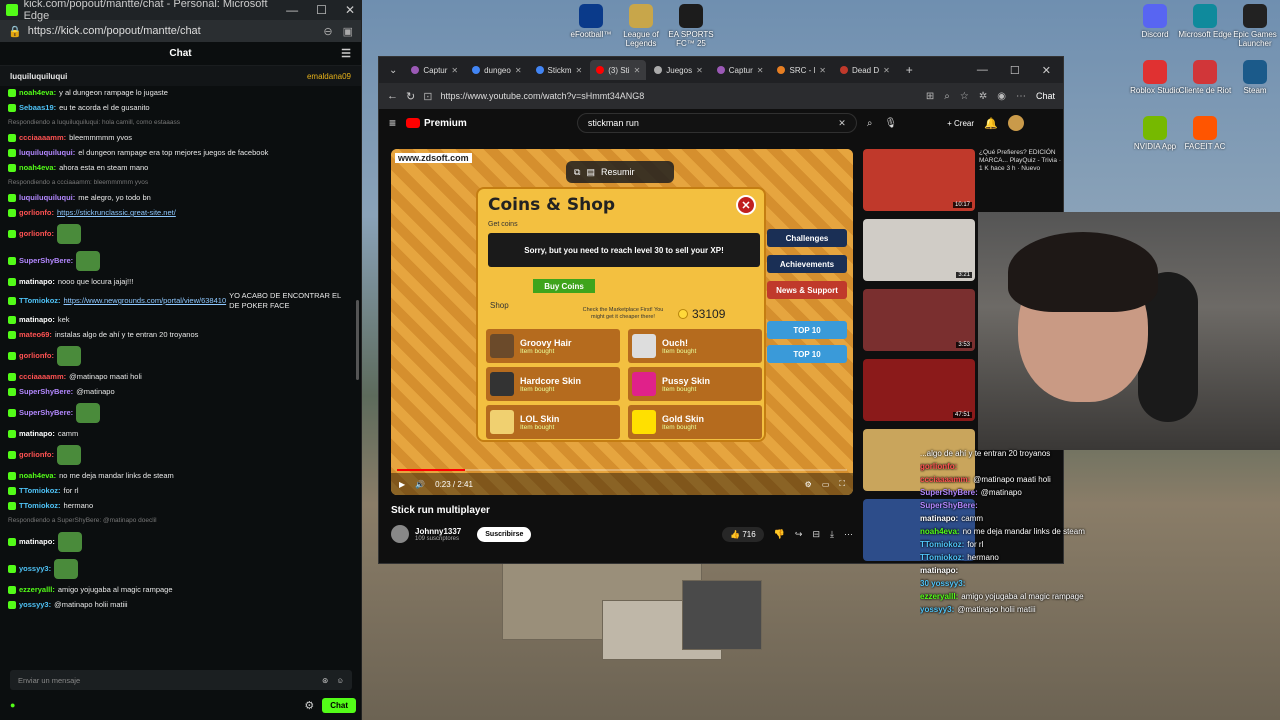 This screenshot has height=720, width=1280. What do you see at coordinates (799, 534) in the screenshot?
I see `share-icon: ↪` at bounding box center [799, 534].